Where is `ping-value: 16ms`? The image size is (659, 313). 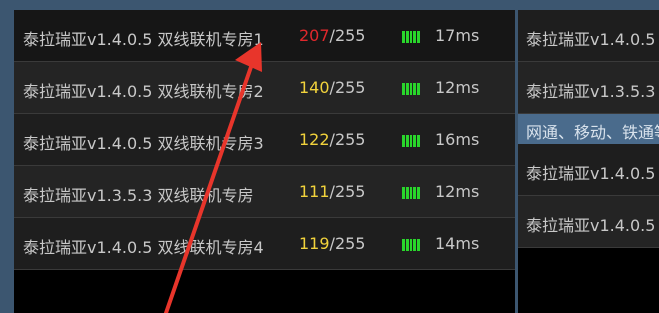 ping-value: 16ms is located at coordinates (457, 139).